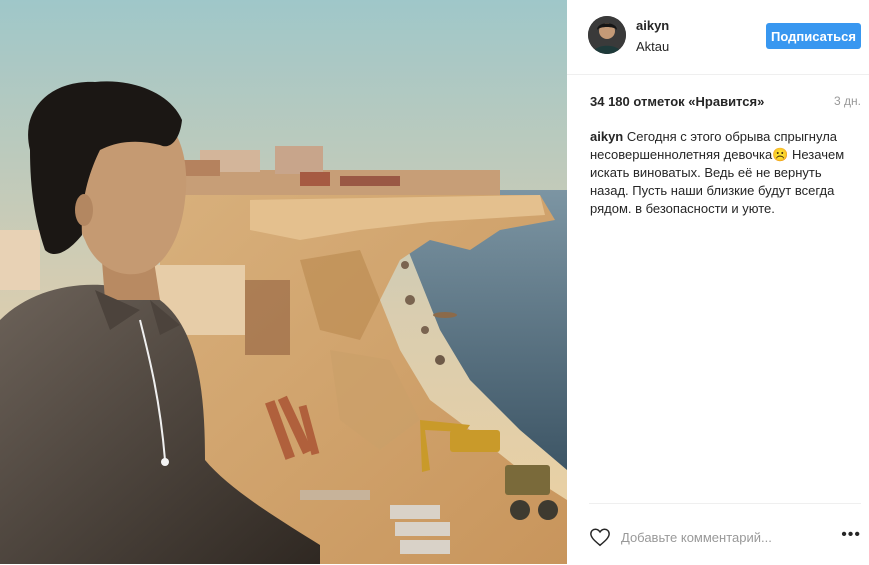 The image size is (869, 565). What do you see at coordinates (847, 101) in the screenshot?
I see `post-time: 3 дн.` at bounding box center [847, 101].